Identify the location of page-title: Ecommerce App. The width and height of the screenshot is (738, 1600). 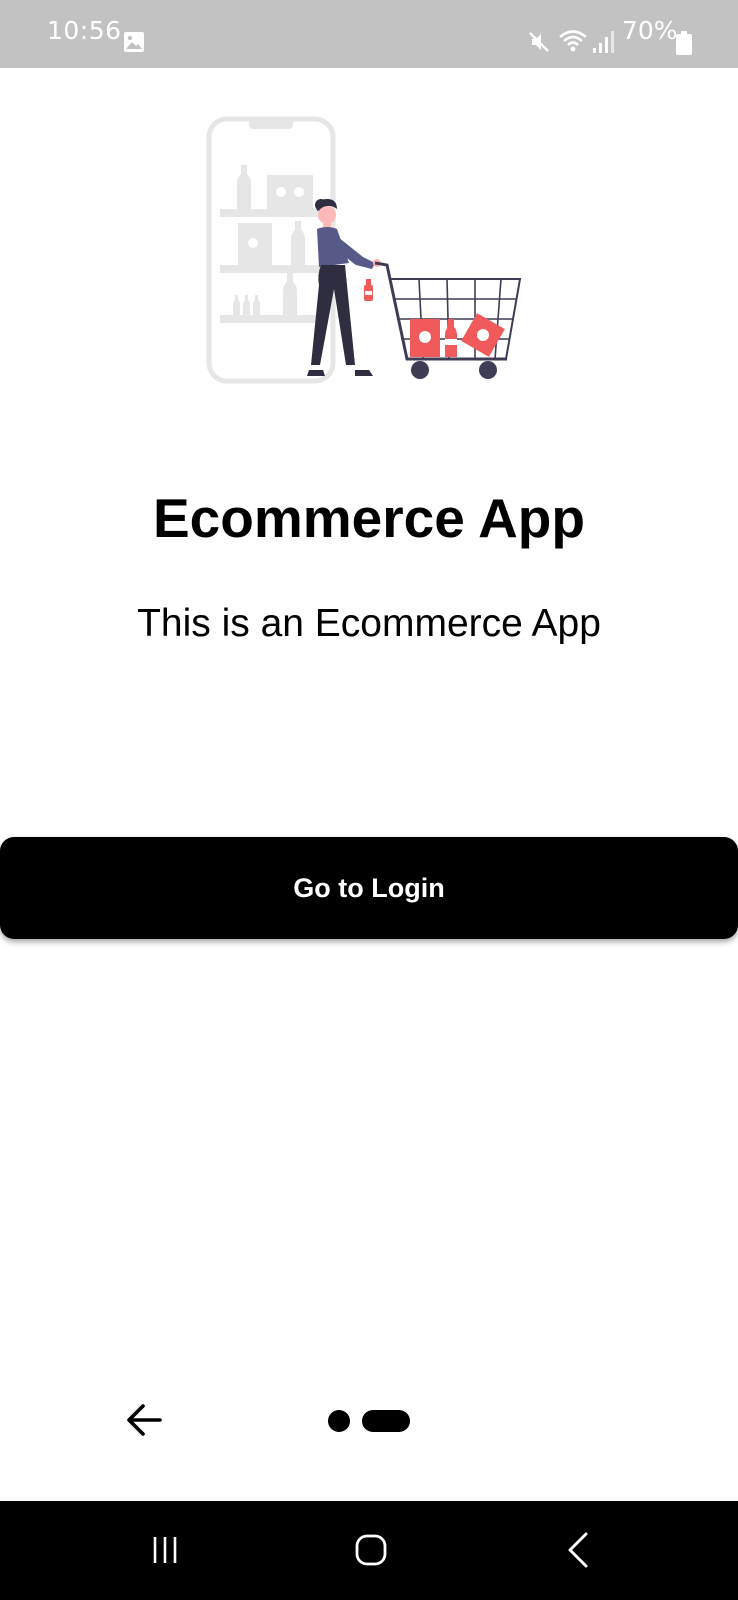
(369, 518).